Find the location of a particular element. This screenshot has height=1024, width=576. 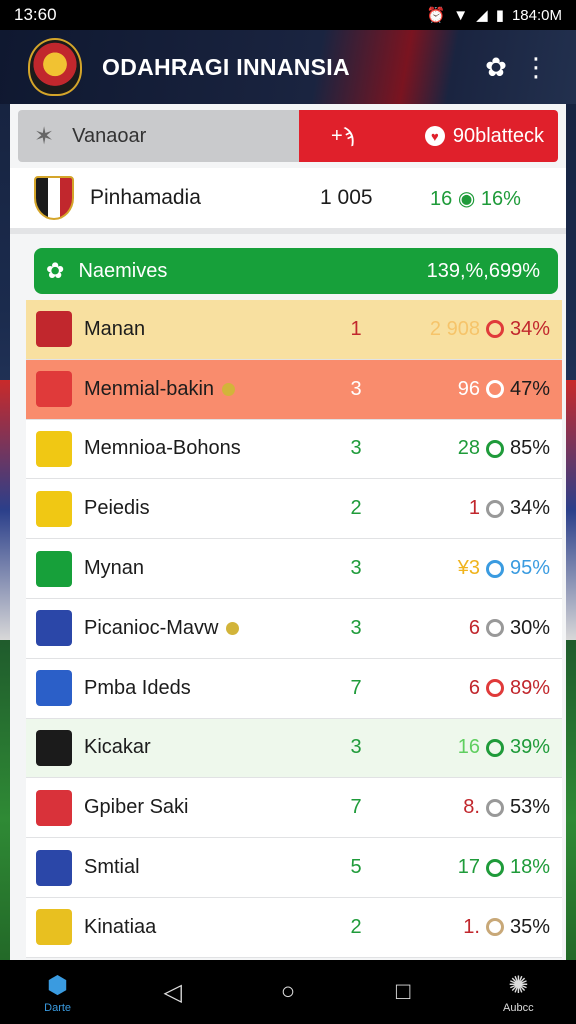

club-logo is located at coordinates (55, 67).